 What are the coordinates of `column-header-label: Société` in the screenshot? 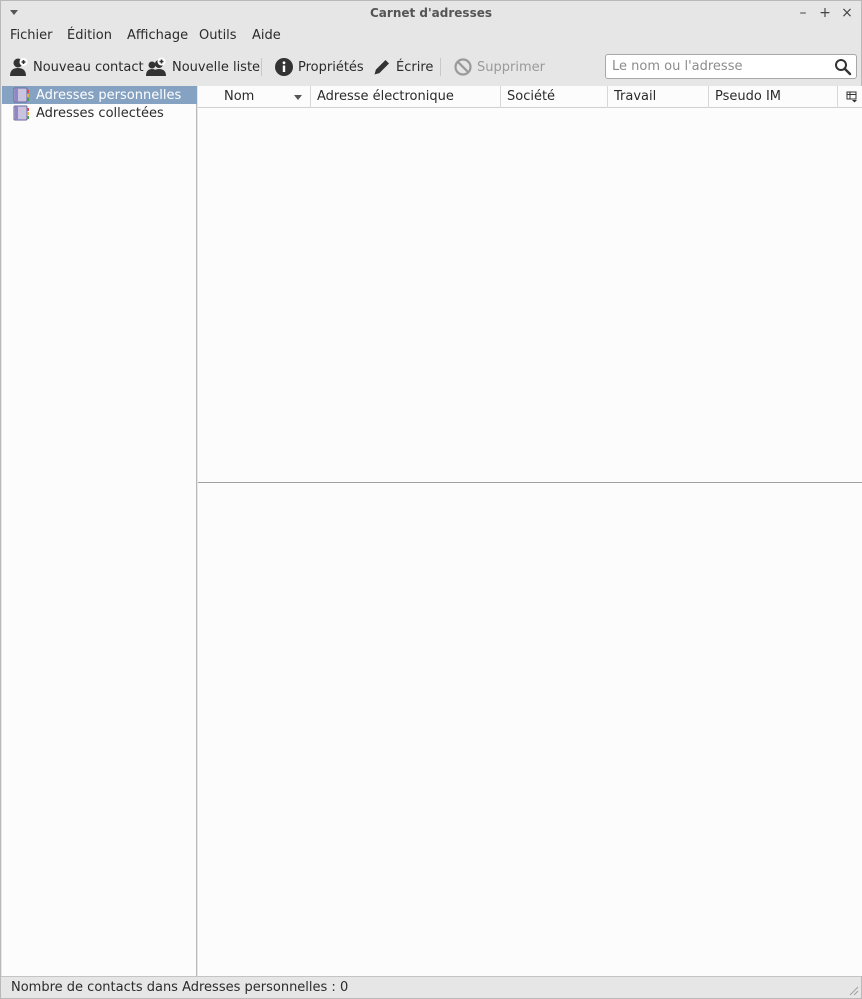 It's located at (531, 96).